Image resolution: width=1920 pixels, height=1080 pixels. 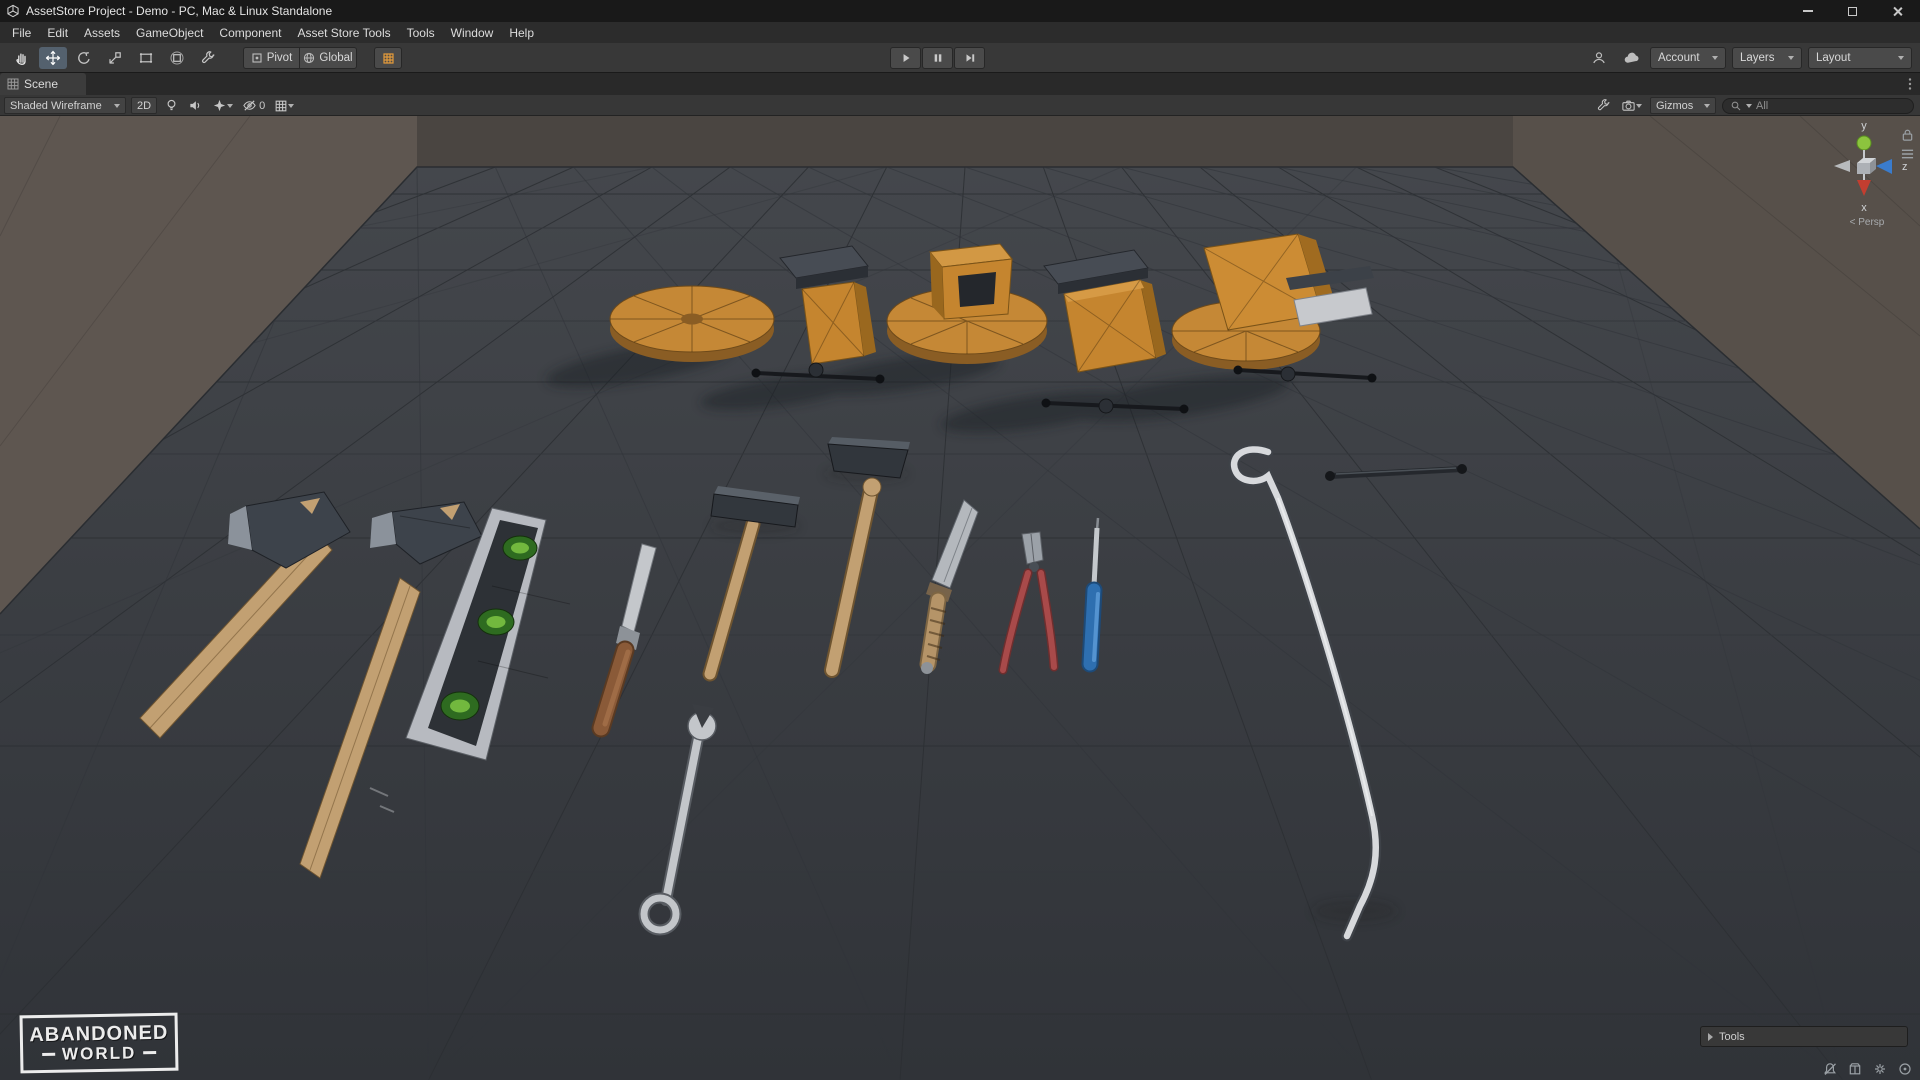 I want to click on scene-view-toolbar: Shaded Wireframe 2D 0 Gizmos All, so click(x=960, y=105).